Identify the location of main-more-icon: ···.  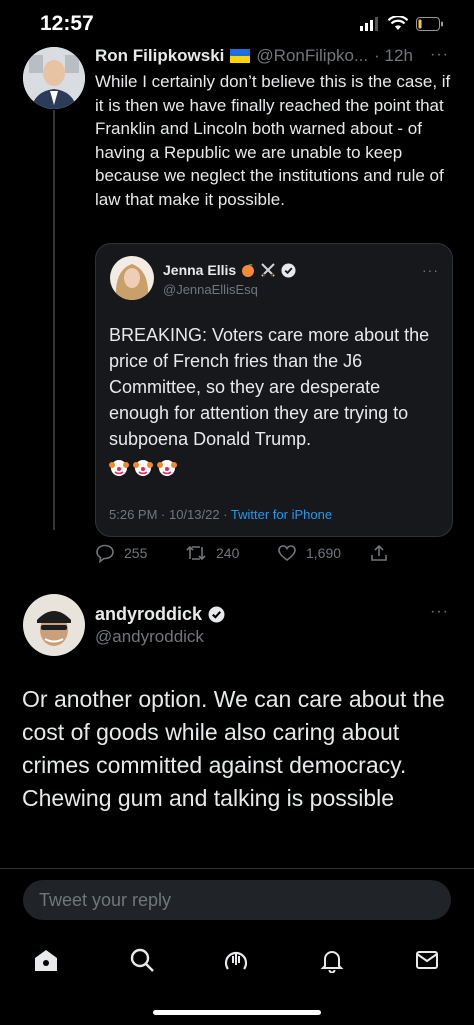
(439, 612).